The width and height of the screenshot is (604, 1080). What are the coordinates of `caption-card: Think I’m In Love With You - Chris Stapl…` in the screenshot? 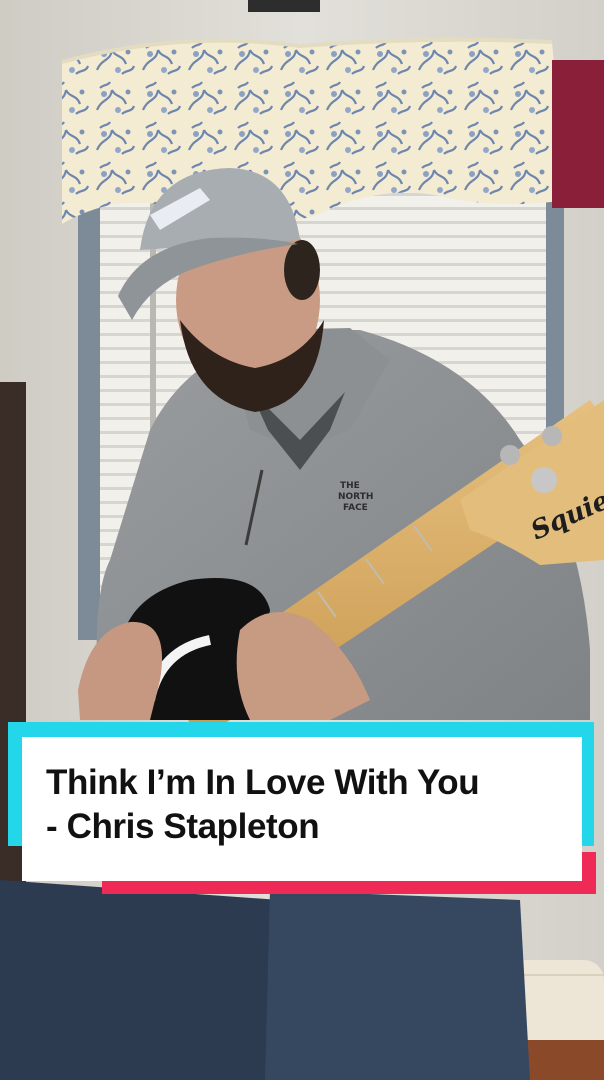 It's located at (302, 809).